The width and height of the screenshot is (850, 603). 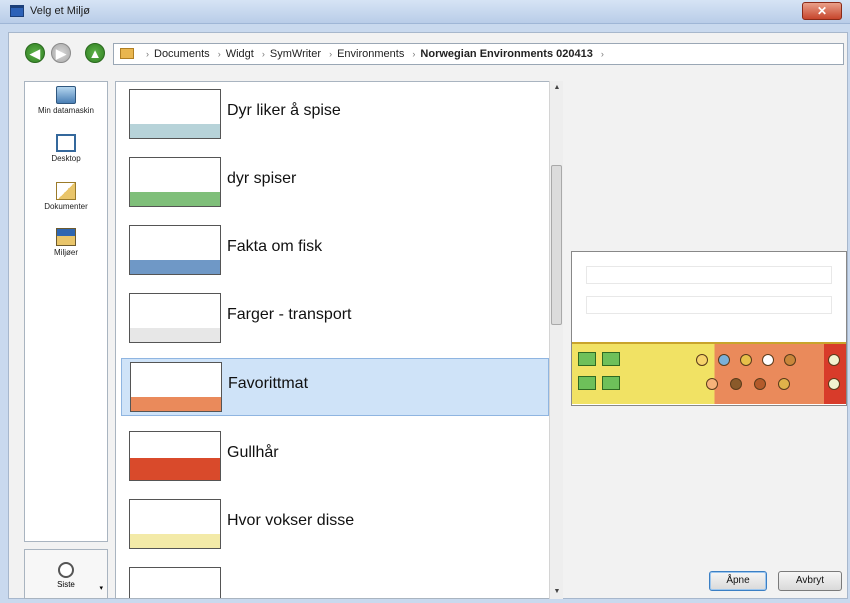 What do you see at coordinates (291, 520) in the screenshot?
I see `list-item-label: Hvor vokser disse` at bounding box center [291, 520].